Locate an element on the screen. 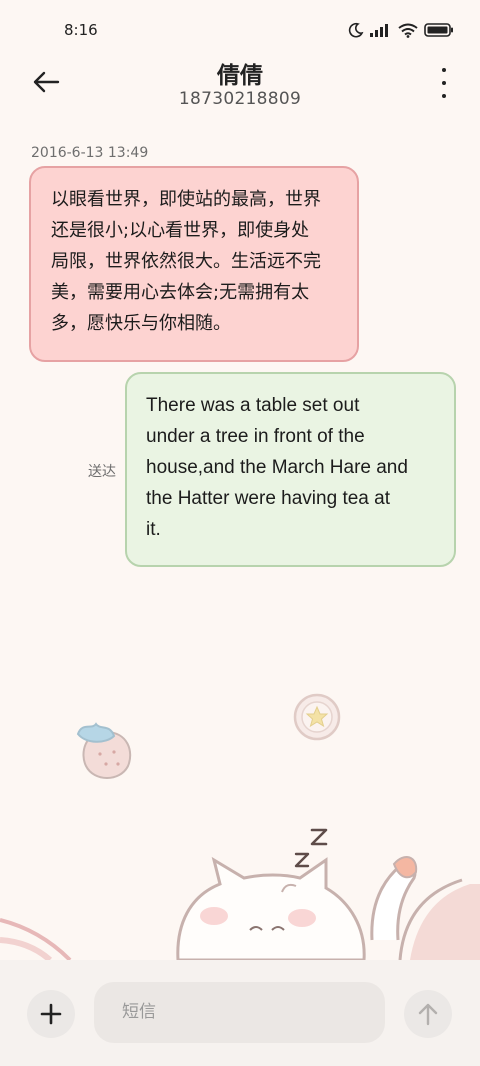 The image size is (480, 1066). status-icons is located at coordinates (401, 30).